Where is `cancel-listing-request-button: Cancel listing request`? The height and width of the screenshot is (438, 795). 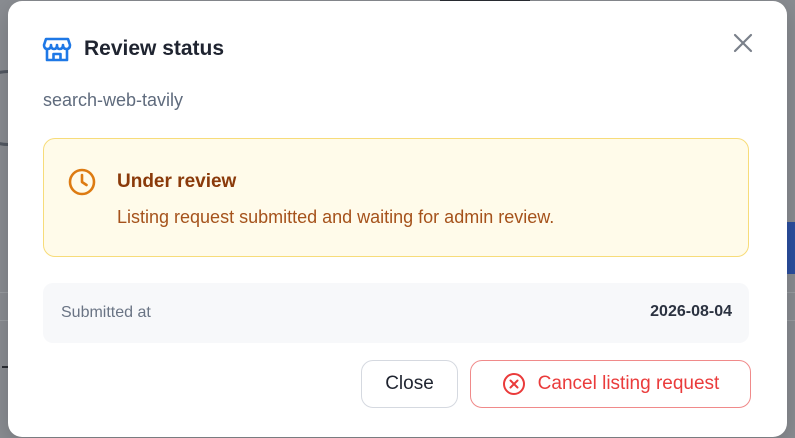
cancel-listing-request-button: Cancel listing request is located at coordinates (610, 384).